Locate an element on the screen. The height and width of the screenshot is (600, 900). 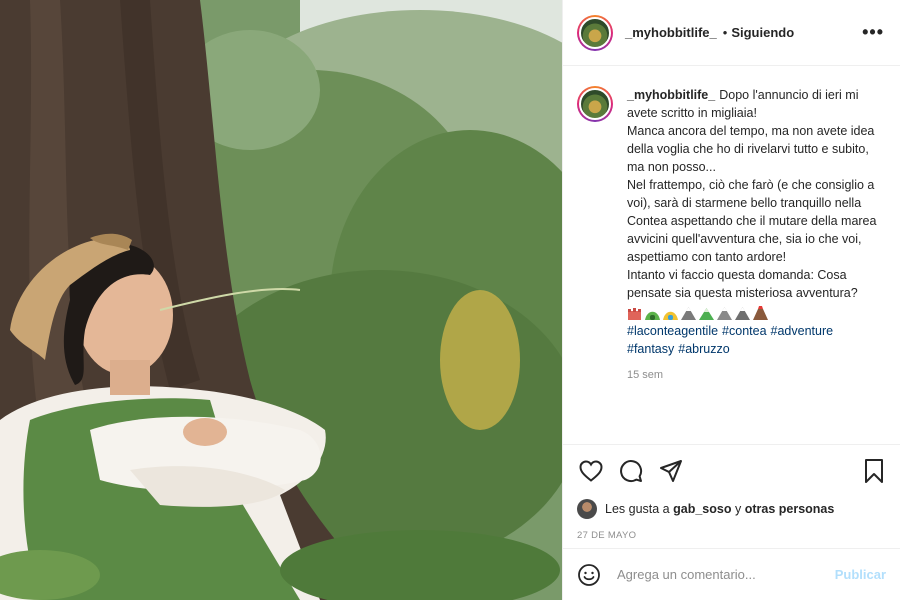
castle-emoji-icon is located at coordinates (634, 314).